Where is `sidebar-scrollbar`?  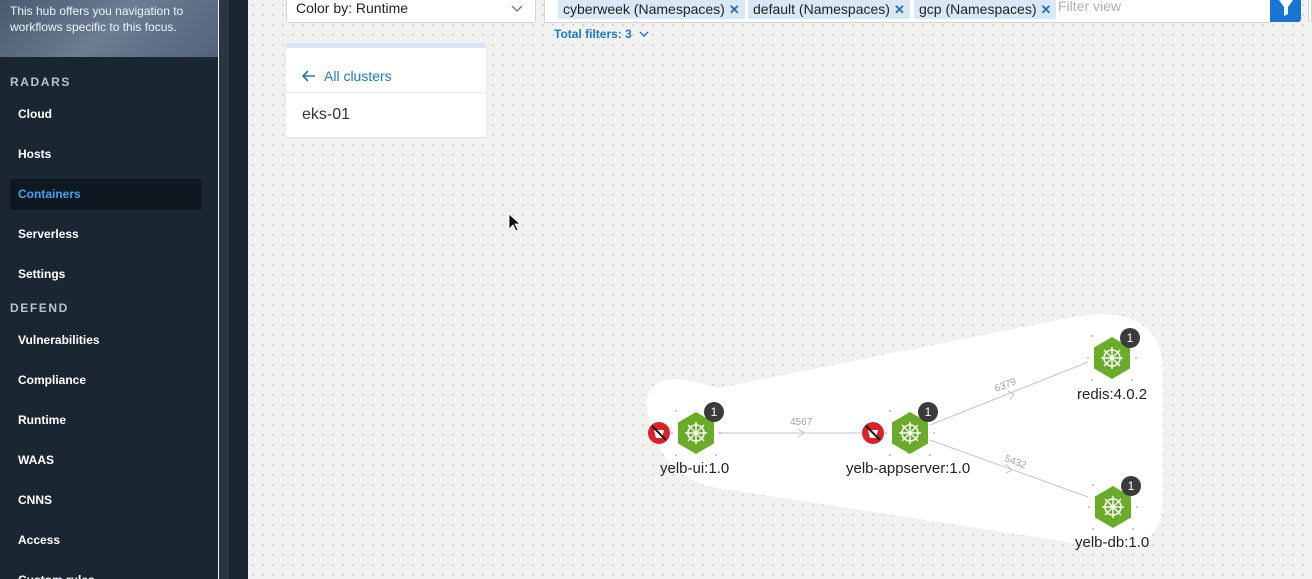 sidebar-scrollbar is located at coordinates (224, 289).